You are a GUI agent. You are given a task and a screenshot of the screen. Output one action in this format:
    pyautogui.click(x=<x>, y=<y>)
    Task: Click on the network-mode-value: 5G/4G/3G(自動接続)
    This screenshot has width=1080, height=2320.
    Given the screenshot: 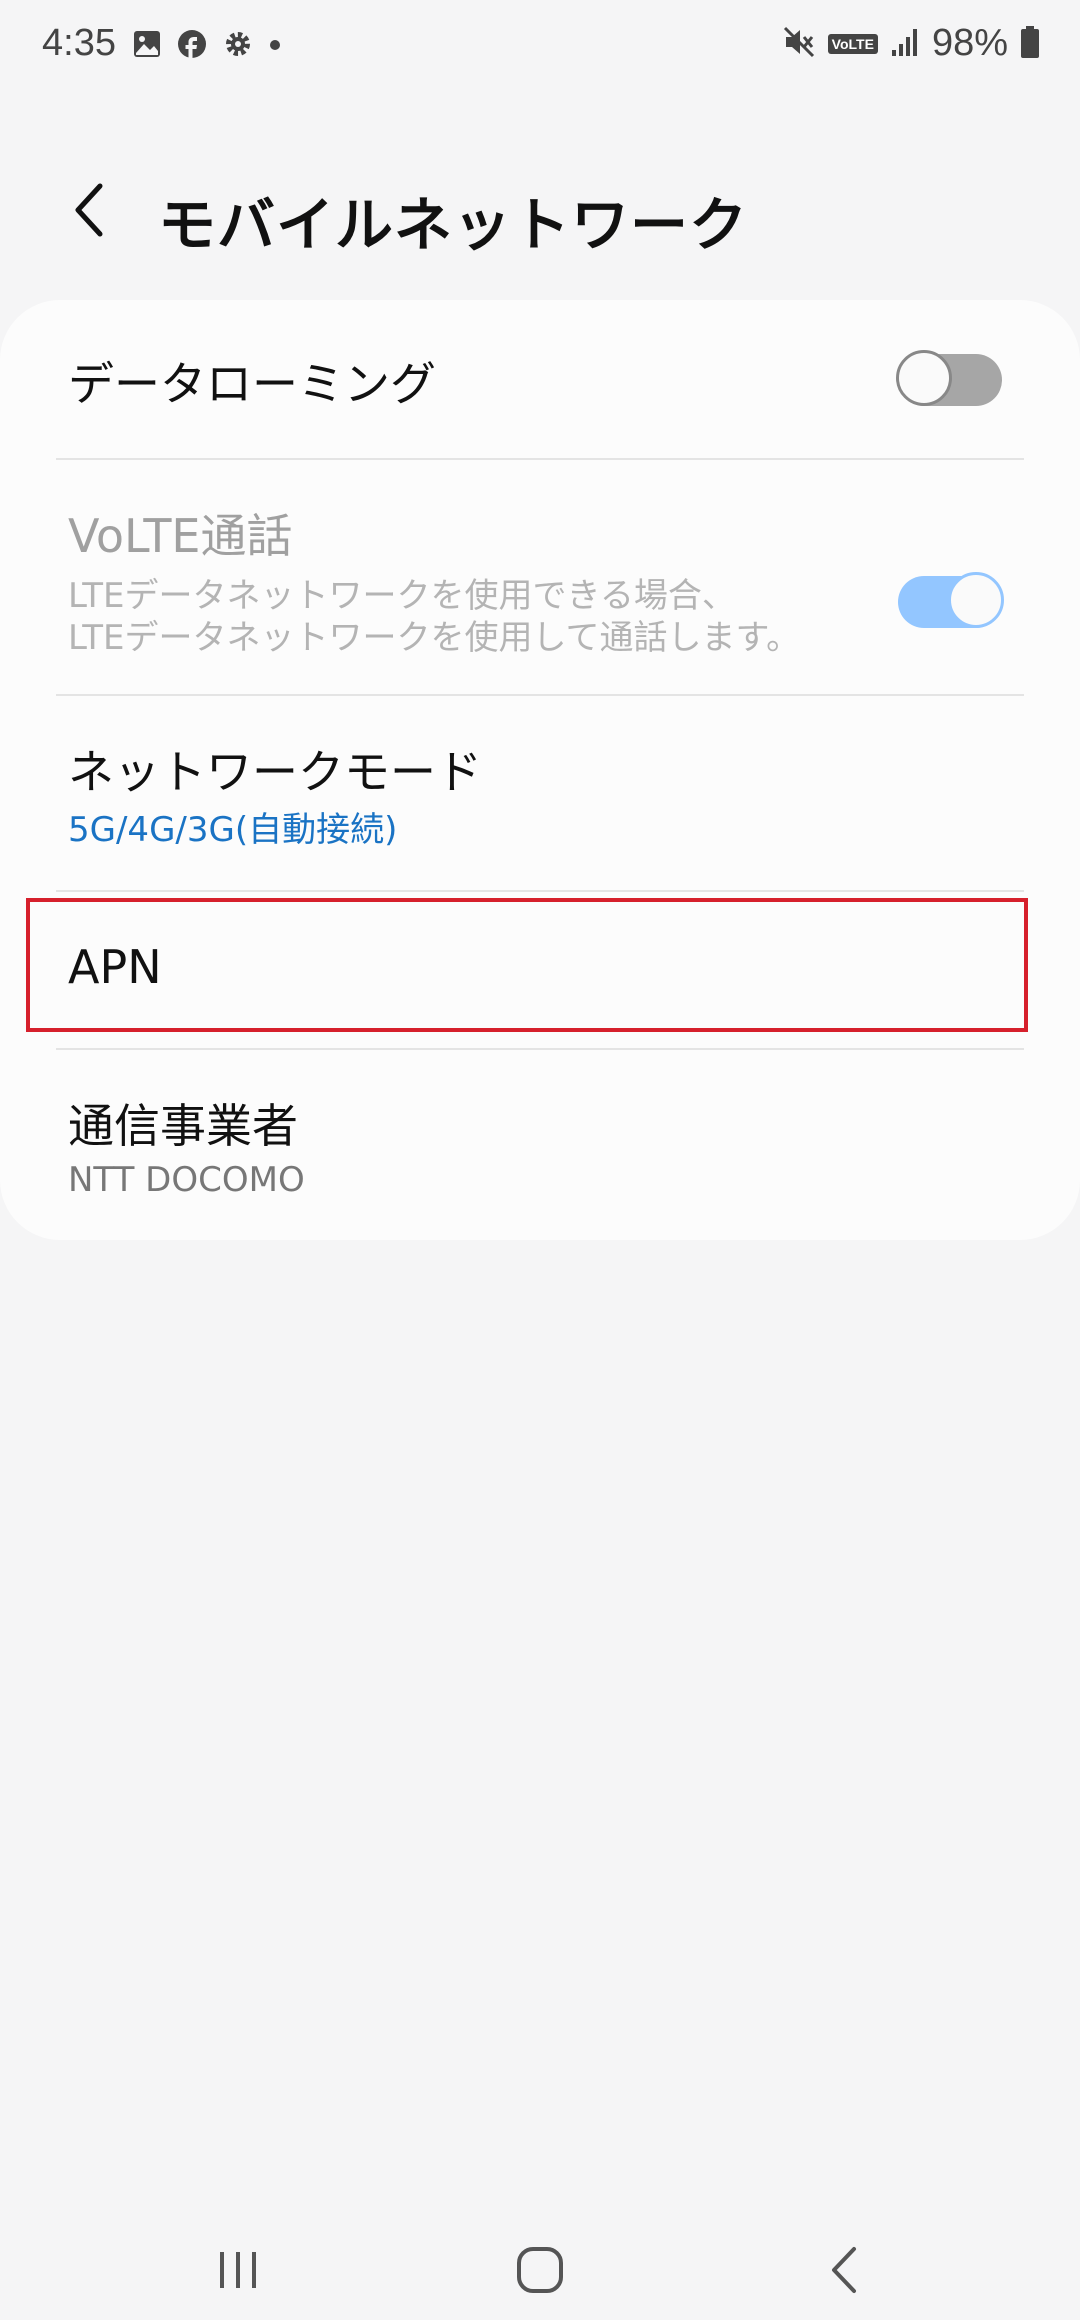 What is the action you would take?
    pyautogui.click(x=233, y=830)
    